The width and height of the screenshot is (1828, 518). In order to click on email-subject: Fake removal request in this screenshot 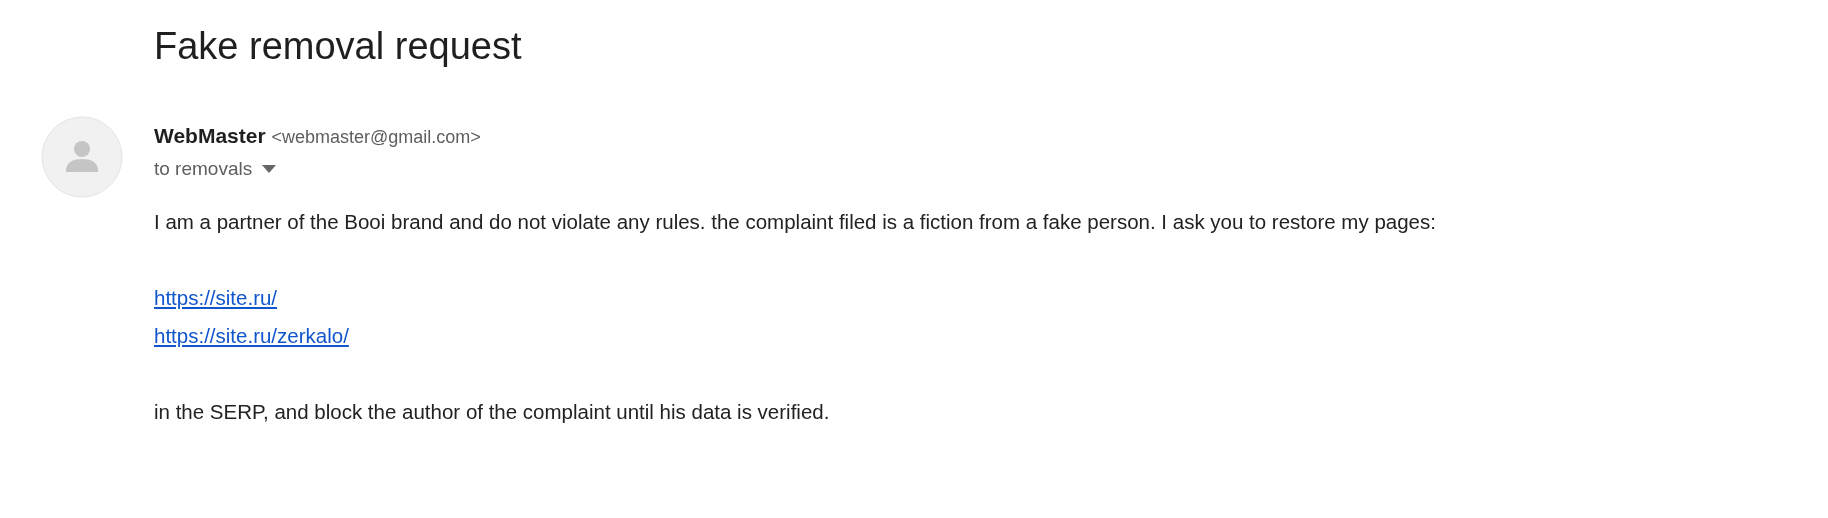, I will do `click(338, 46)`.